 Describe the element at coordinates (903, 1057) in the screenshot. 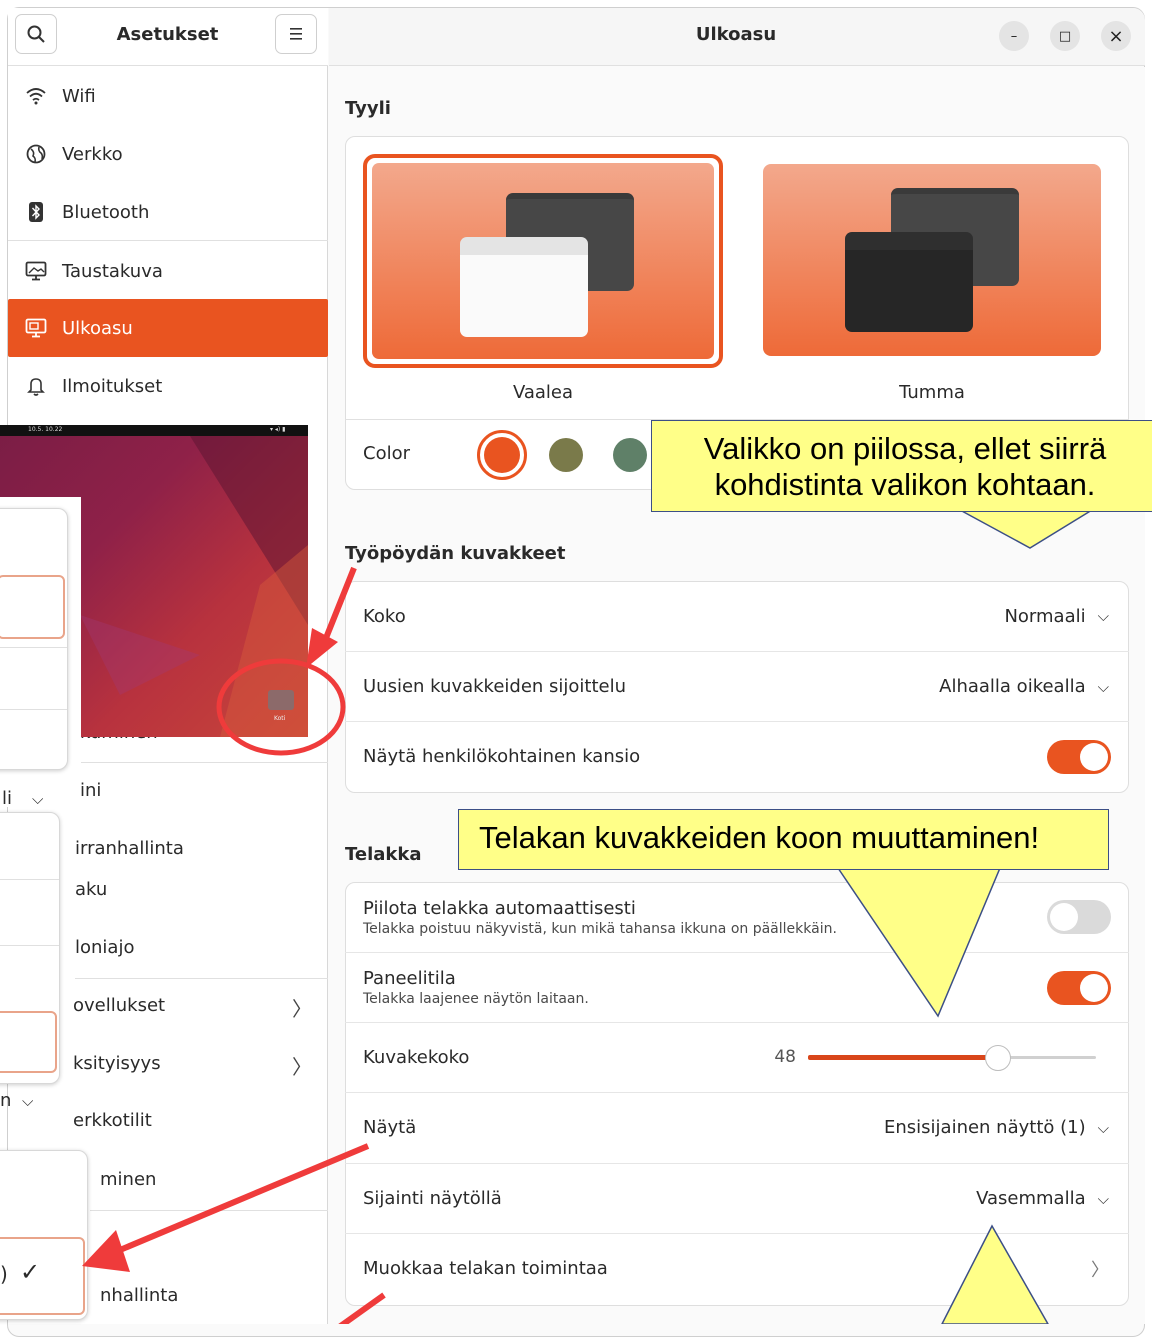

I see `slider-fill` at that location.